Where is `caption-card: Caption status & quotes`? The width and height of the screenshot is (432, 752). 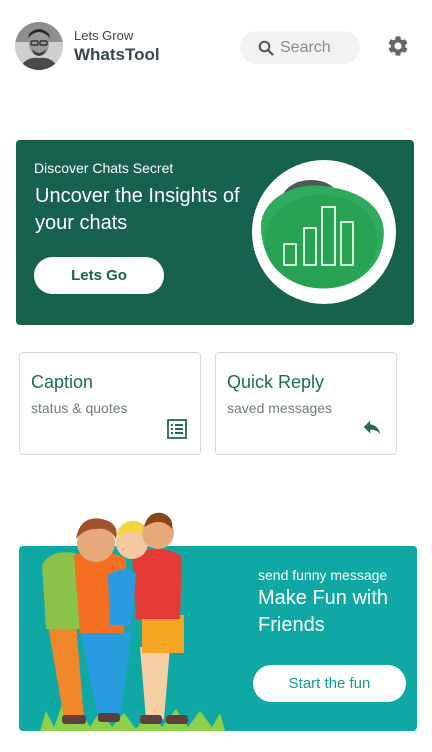
caption-card: Caption status & quotes is located at coordinates (110, 403).